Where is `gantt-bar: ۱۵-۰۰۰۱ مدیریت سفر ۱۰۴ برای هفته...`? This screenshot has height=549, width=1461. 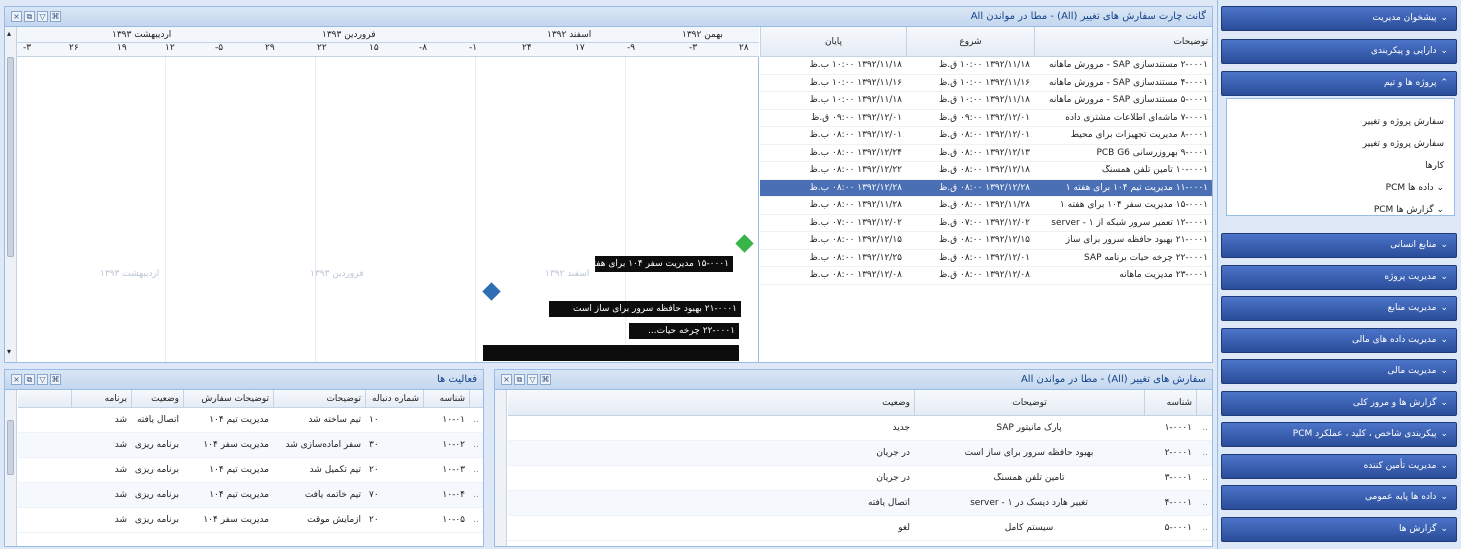 gantt-bar: ۱۵-۰۰۰۱ مدیریت سفر ۱۰۴ برای هفته... is located at coordinates (656, 264).